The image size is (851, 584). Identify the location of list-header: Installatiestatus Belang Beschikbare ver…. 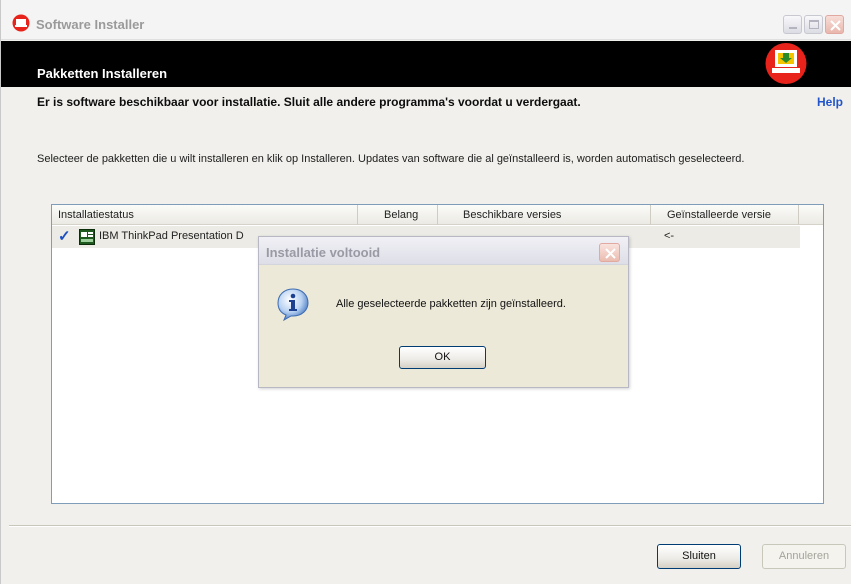
(437, 215).